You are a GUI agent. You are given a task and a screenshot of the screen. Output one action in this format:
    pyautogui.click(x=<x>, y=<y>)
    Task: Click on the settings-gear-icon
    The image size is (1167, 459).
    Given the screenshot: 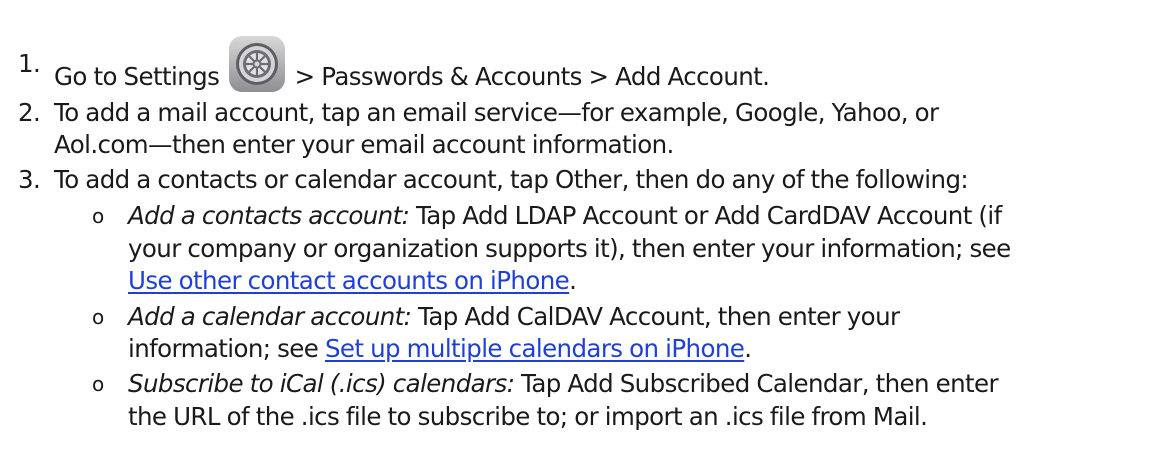 What is the action you would take?
    pyautogui.click(x=257, y=64)
    